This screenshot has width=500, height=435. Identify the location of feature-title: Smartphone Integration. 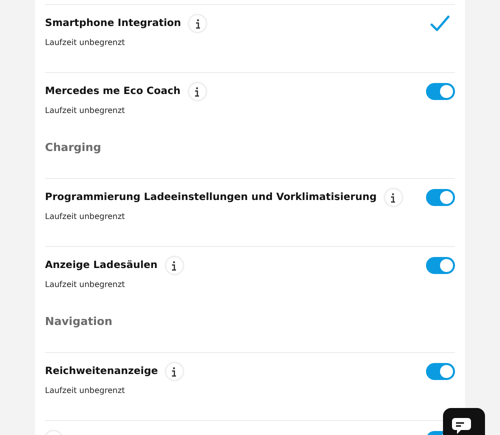
(113, 24).